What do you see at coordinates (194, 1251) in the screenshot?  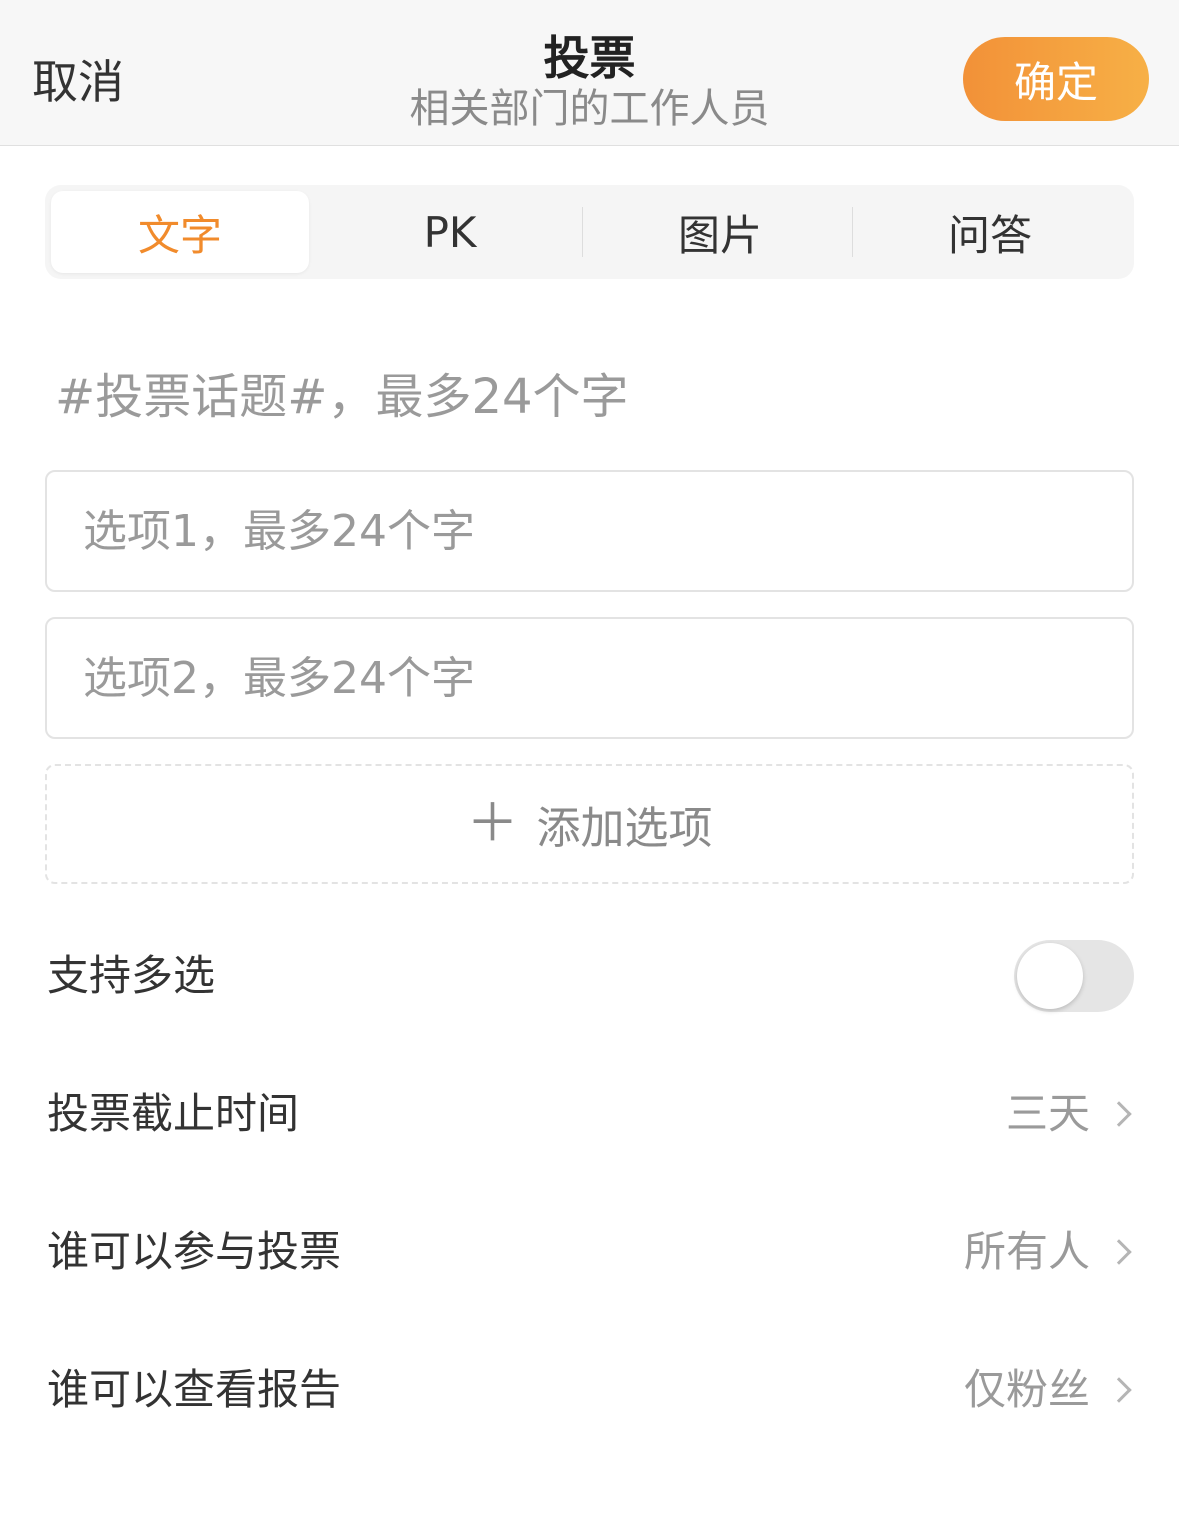 I see `who-can-vote-label: 谁可以参与投票` at bounding box center [194, 1251].